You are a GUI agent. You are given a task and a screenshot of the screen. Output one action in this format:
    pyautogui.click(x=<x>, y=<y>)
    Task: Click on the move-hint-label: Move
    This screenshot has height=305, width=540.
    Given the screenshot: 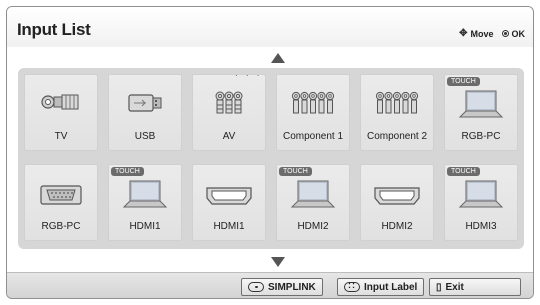 What is the action you would take?
    pyautogui.click(x=482, y=33)
    